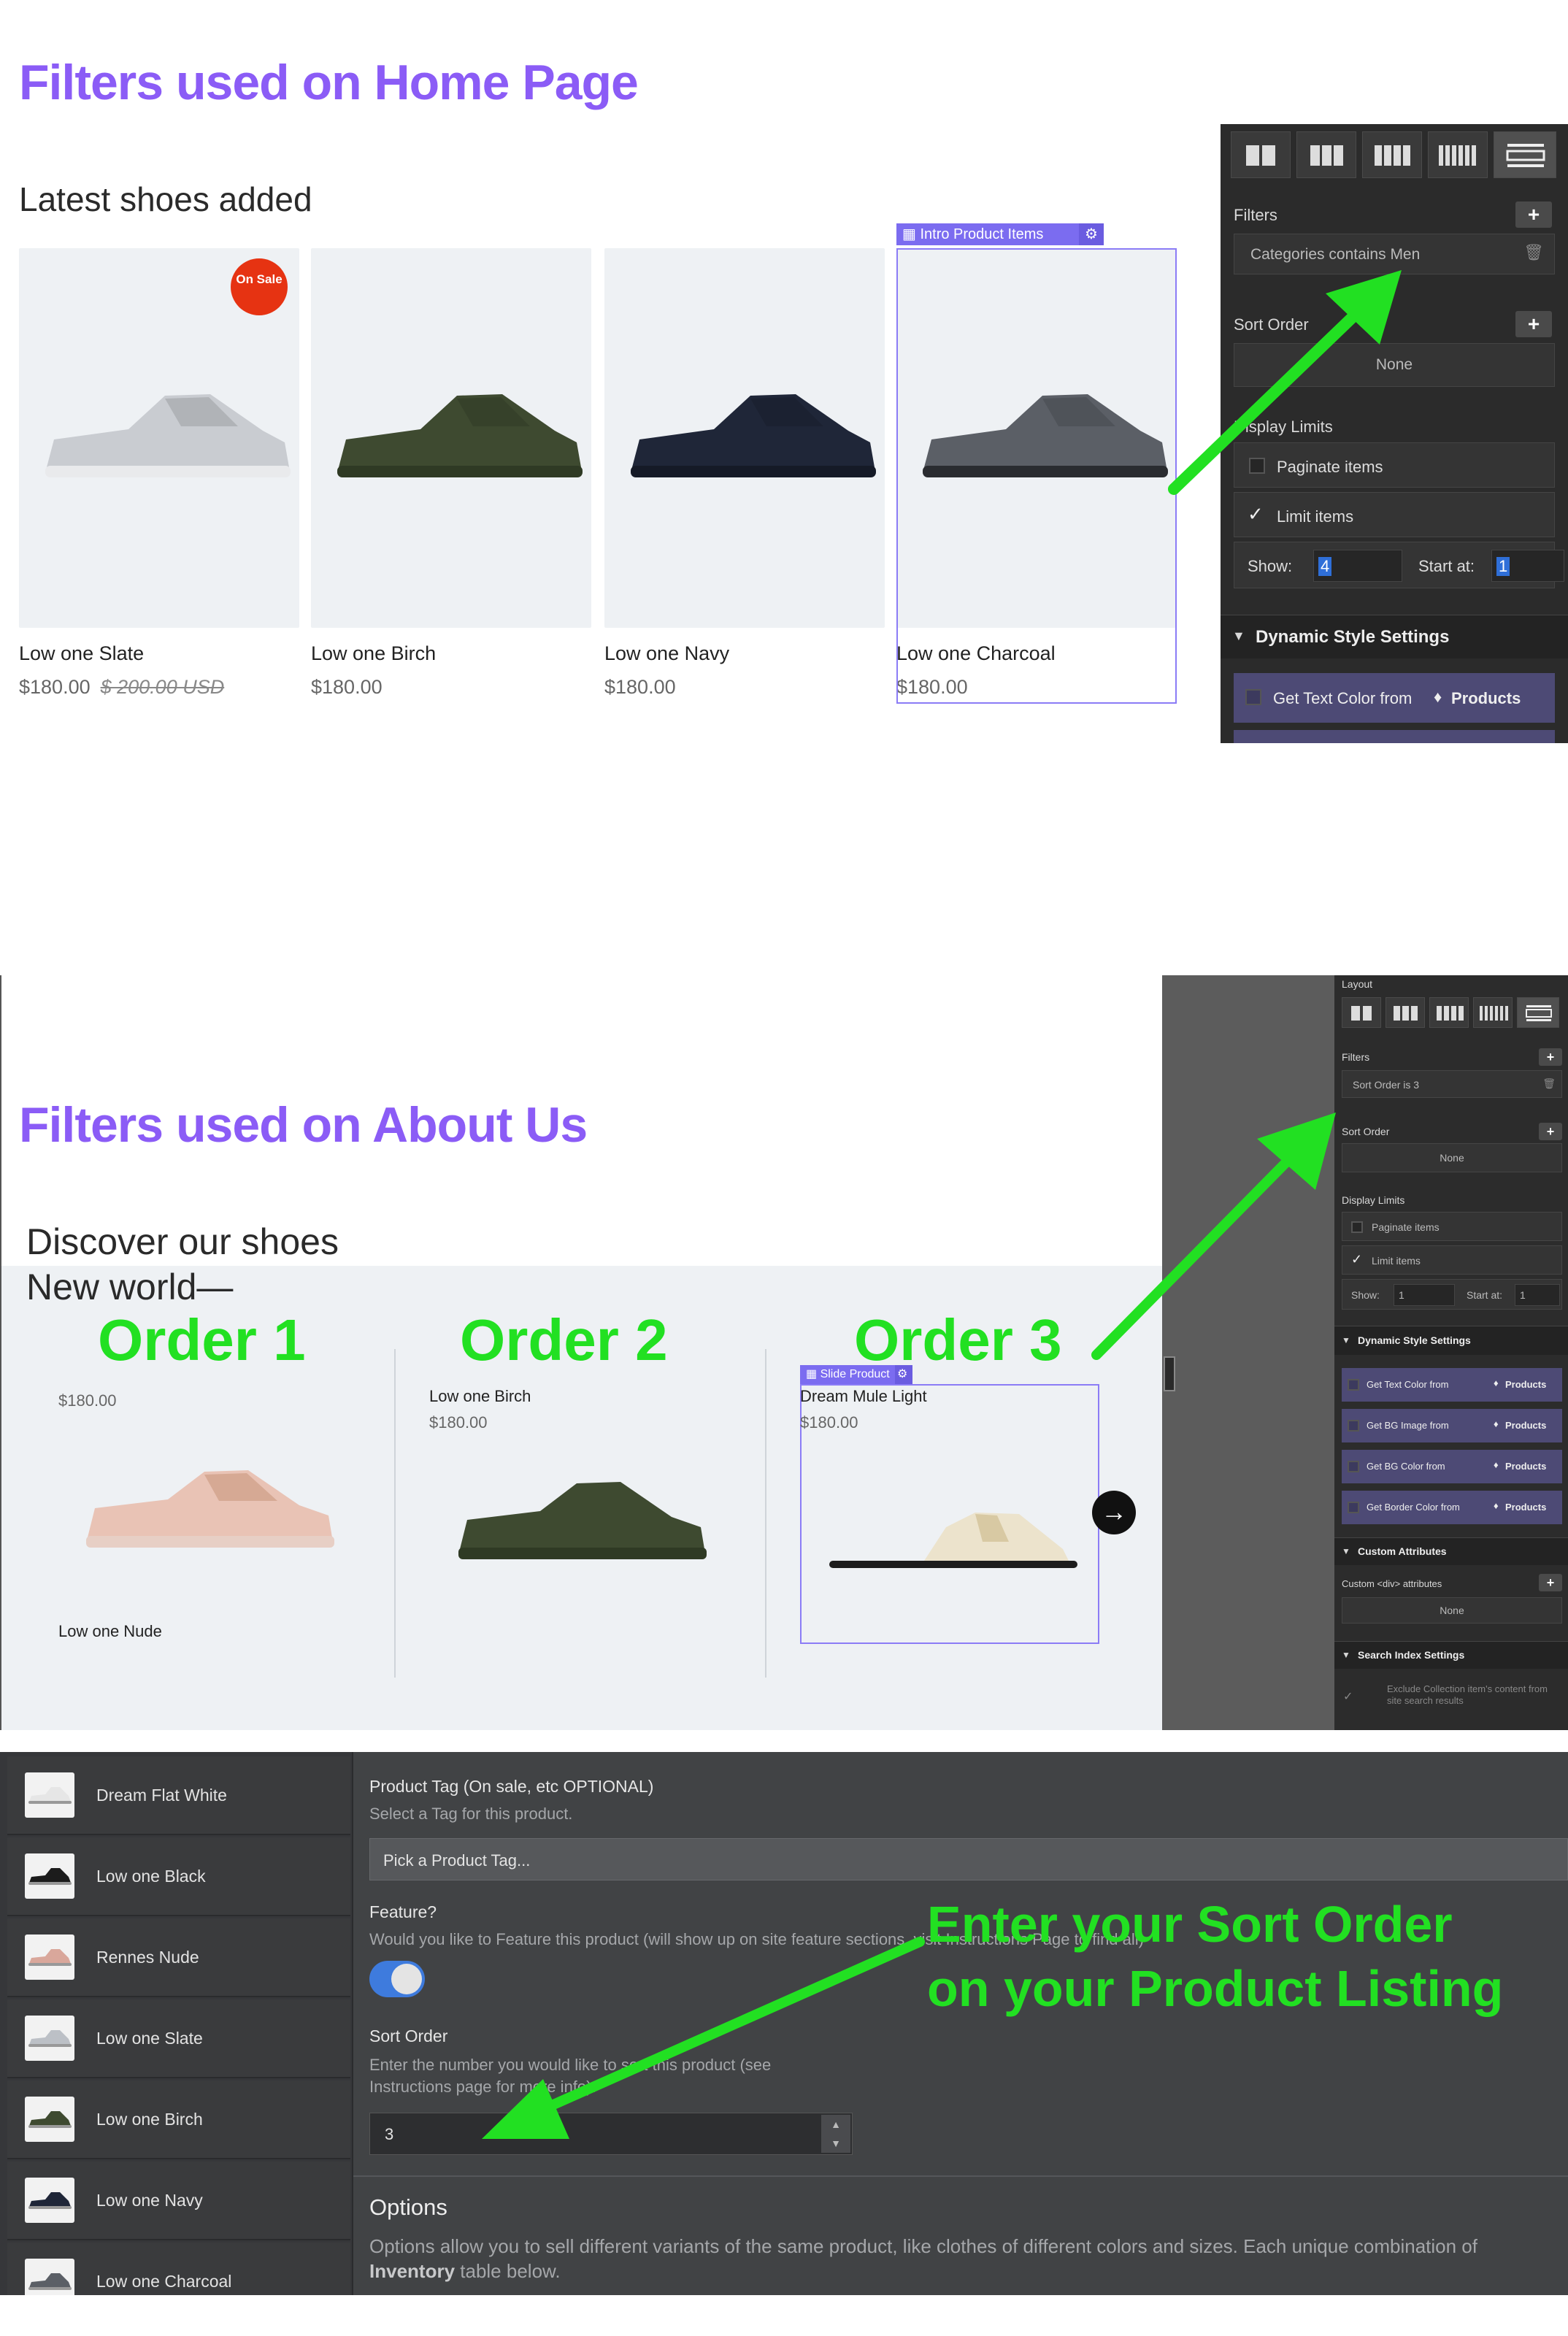 The height and width of the screenshot is (2336, 1568). Describe the element at coordinates (1335, 254) in the screenshot. I see `filter-item-label: Categories contains Men` at that location.